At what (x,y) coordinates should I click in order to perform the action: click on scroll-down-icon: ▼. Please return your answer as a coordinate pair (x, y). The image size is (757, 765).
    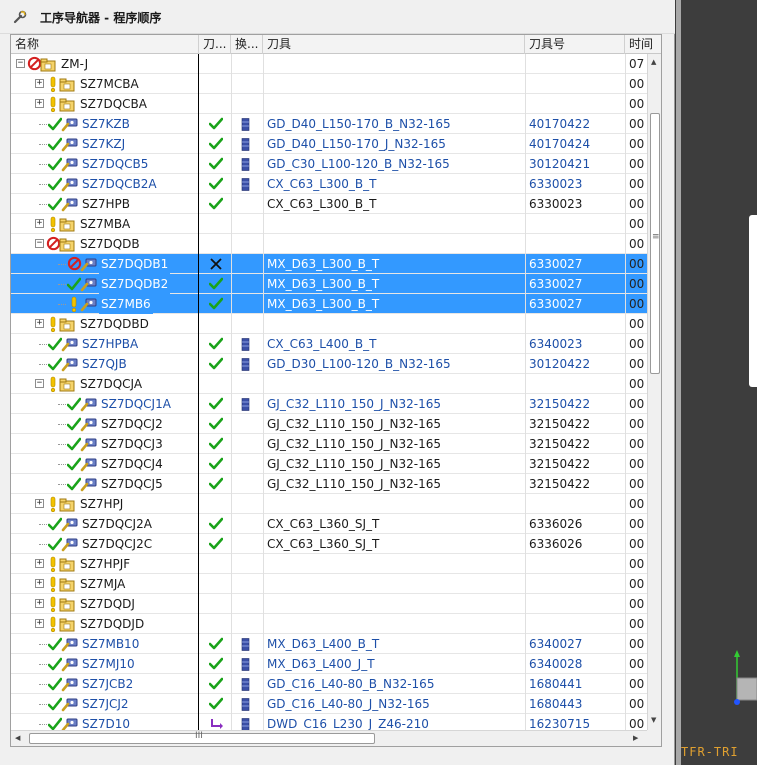
    Looking at the image, I should click on (653, 720).